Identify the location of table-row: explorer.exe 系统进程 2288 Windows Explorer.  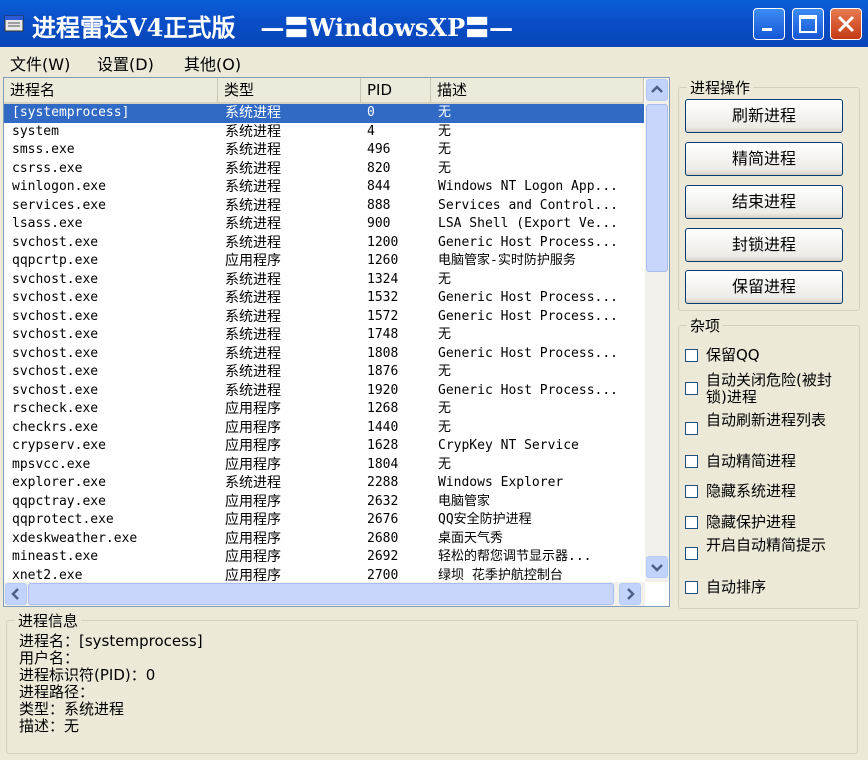
(324, 483).